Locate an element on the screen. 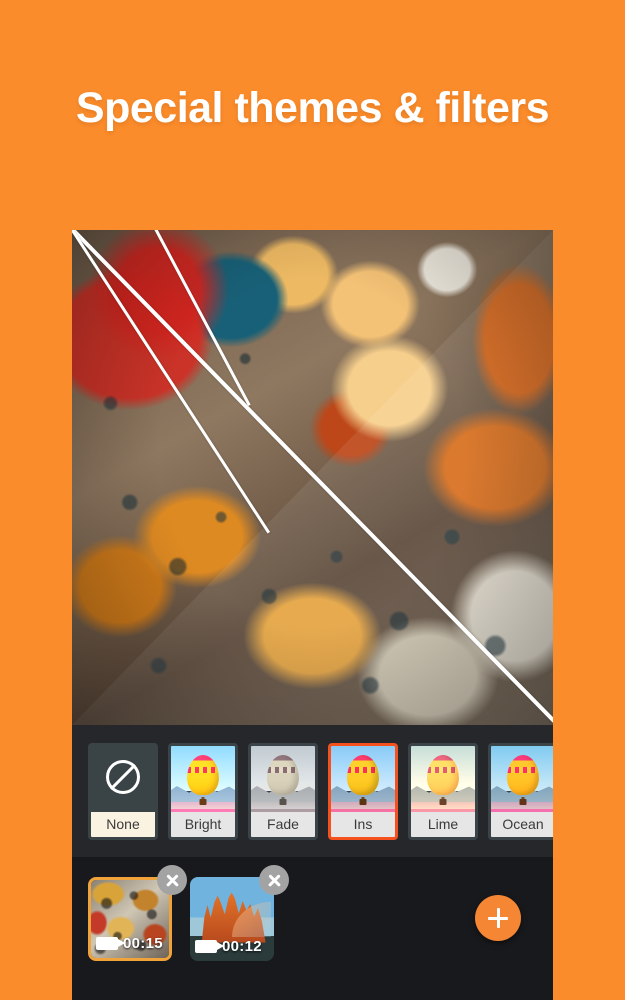 This screenshot has height=1000, width=625. clip-duration: 00:15 is located at coordinates (143, 943).